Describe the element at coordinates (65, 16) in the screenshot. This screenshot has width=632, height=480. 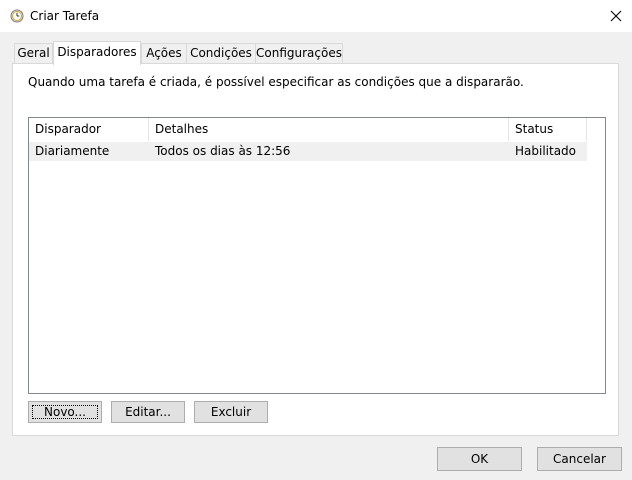
I see `window-title: Criar Tarefa` at that location.